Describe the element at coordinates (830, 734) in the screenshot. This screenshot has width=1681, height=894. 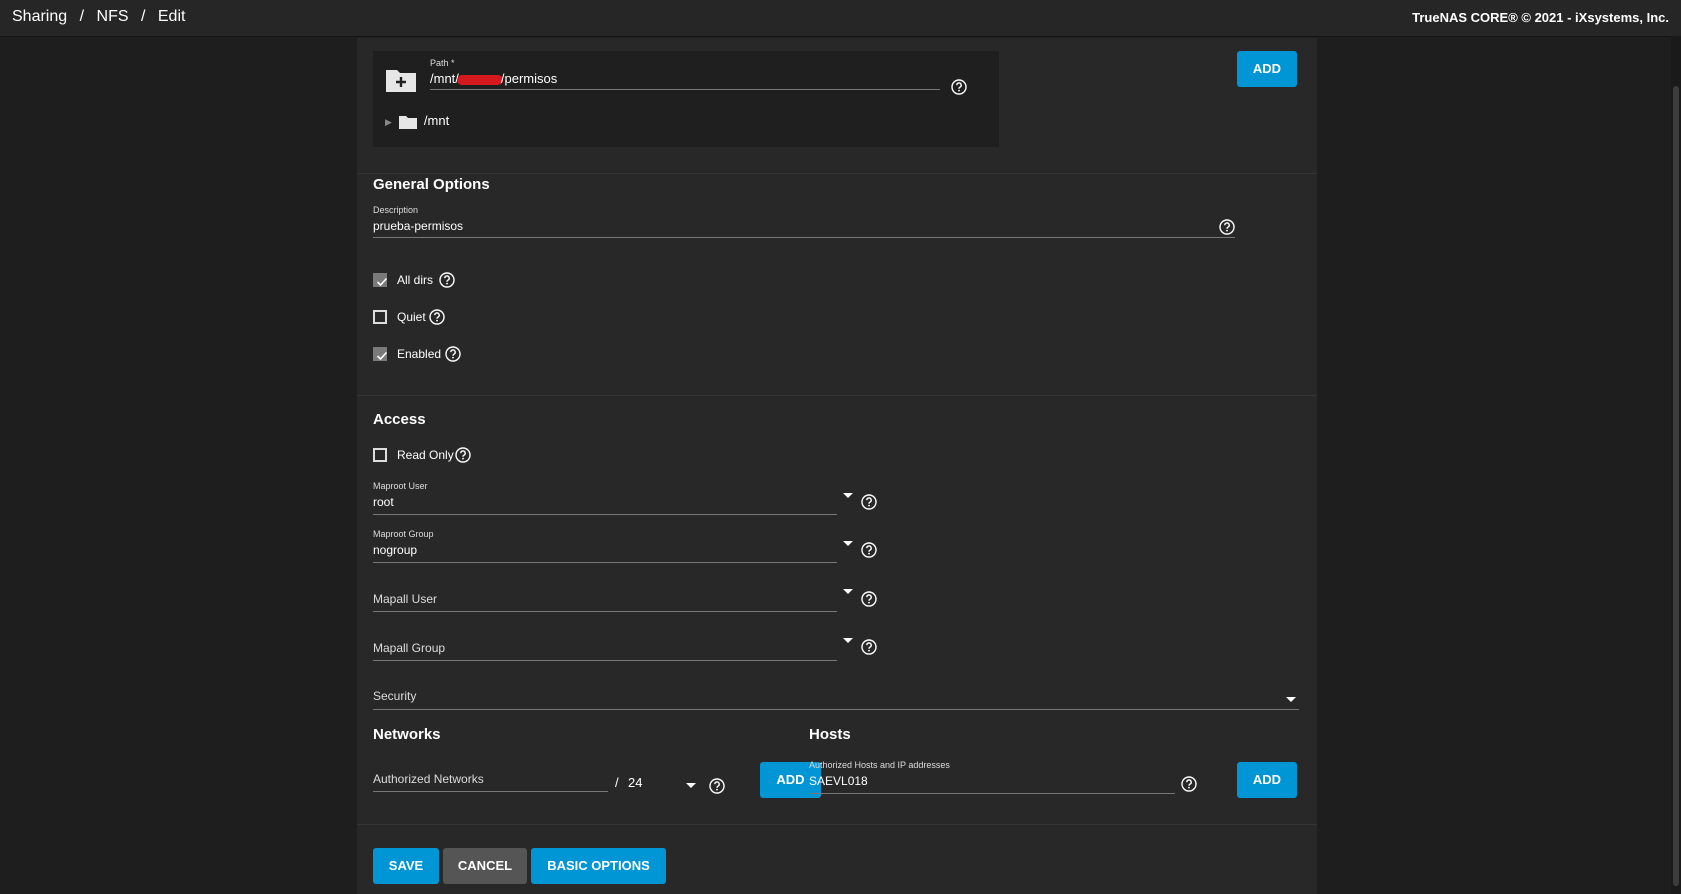
I see `hosts-title: Hosts` at that location.